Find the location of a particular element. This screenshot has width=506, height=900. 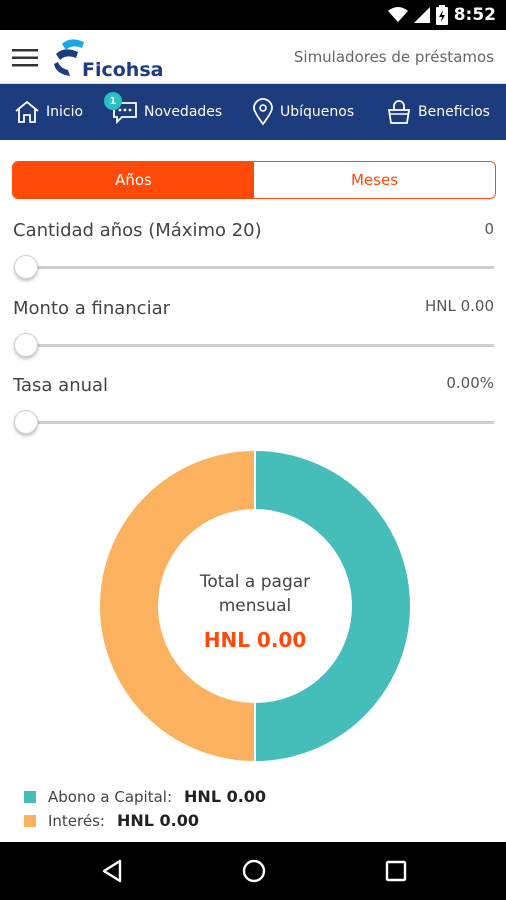

brand-name: Ficohsa is located at coordinates (122, 69).